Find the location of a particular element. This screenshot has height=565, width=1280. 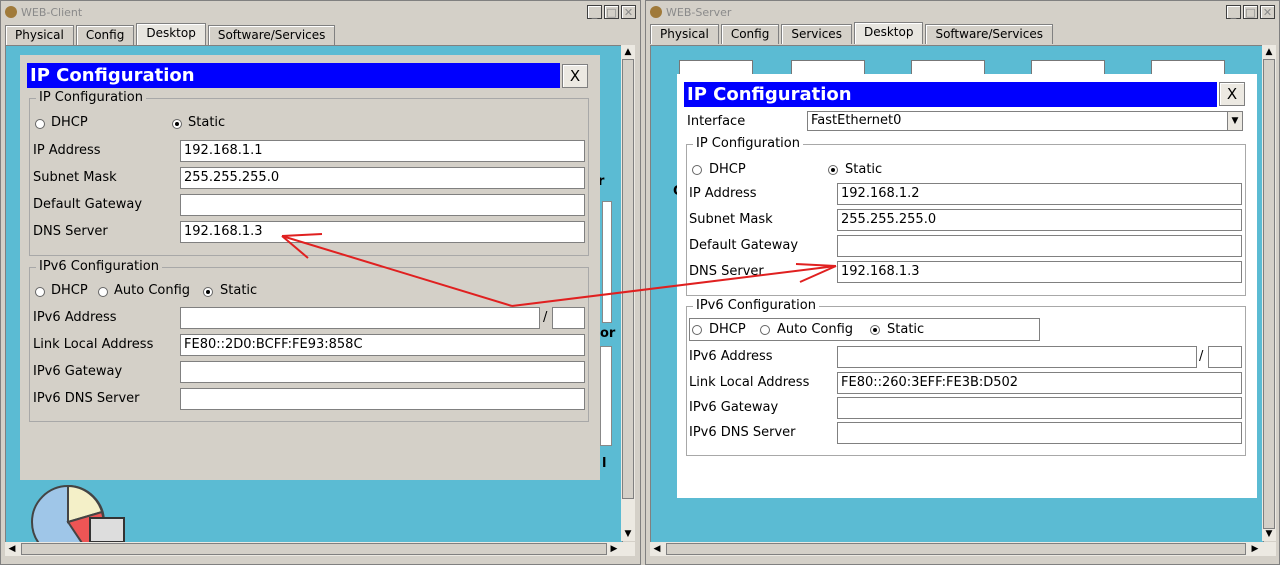

arrowhead-icon is located at coordinates (816, 273).